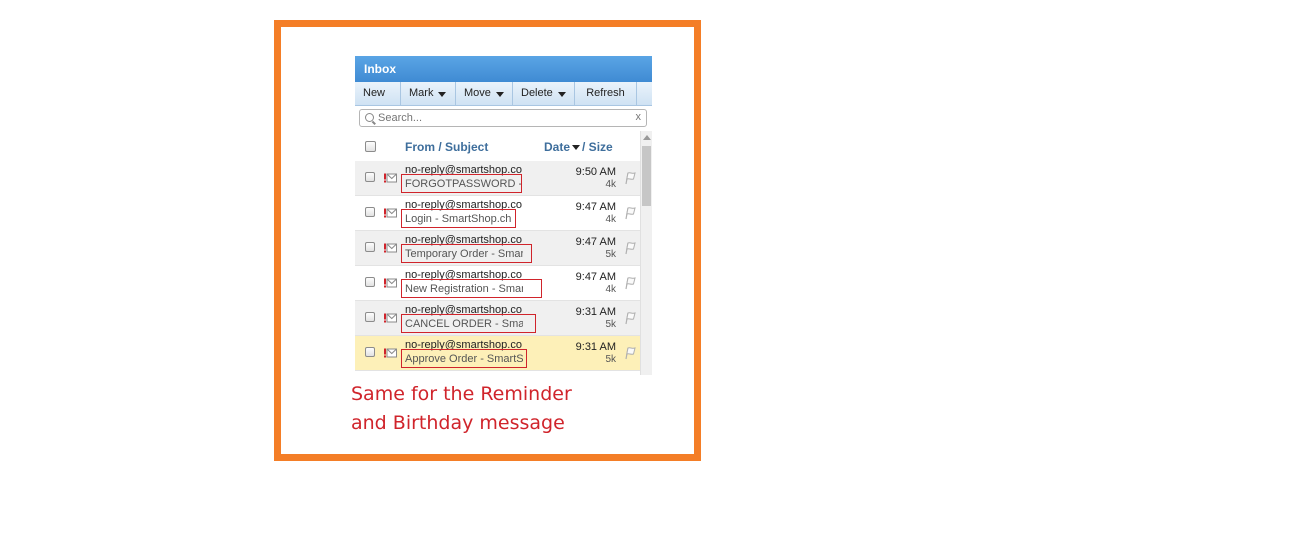  Describe the element at coordinates (498, 118) in the screenshot. I see `search-input` at that location.